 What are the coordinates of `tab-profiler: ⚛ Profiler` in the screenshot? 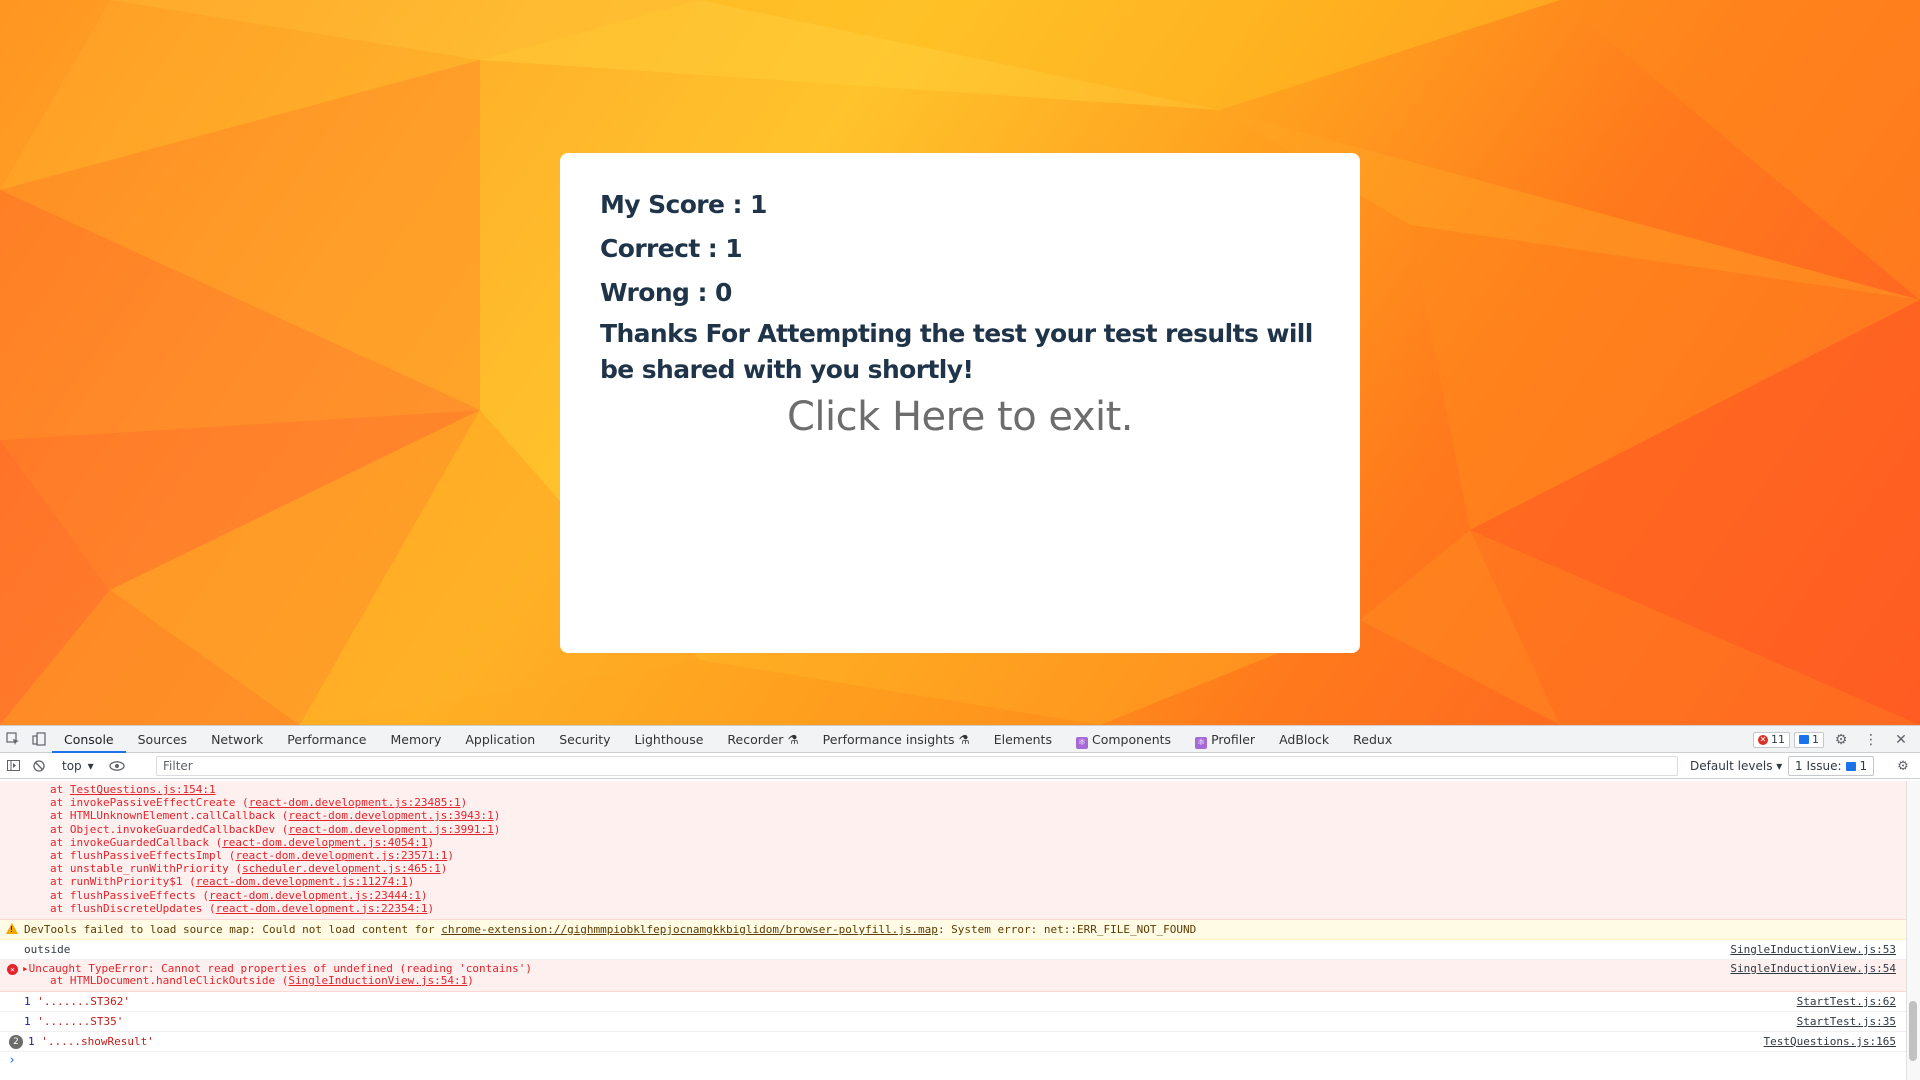 It's located at (1225, 739).